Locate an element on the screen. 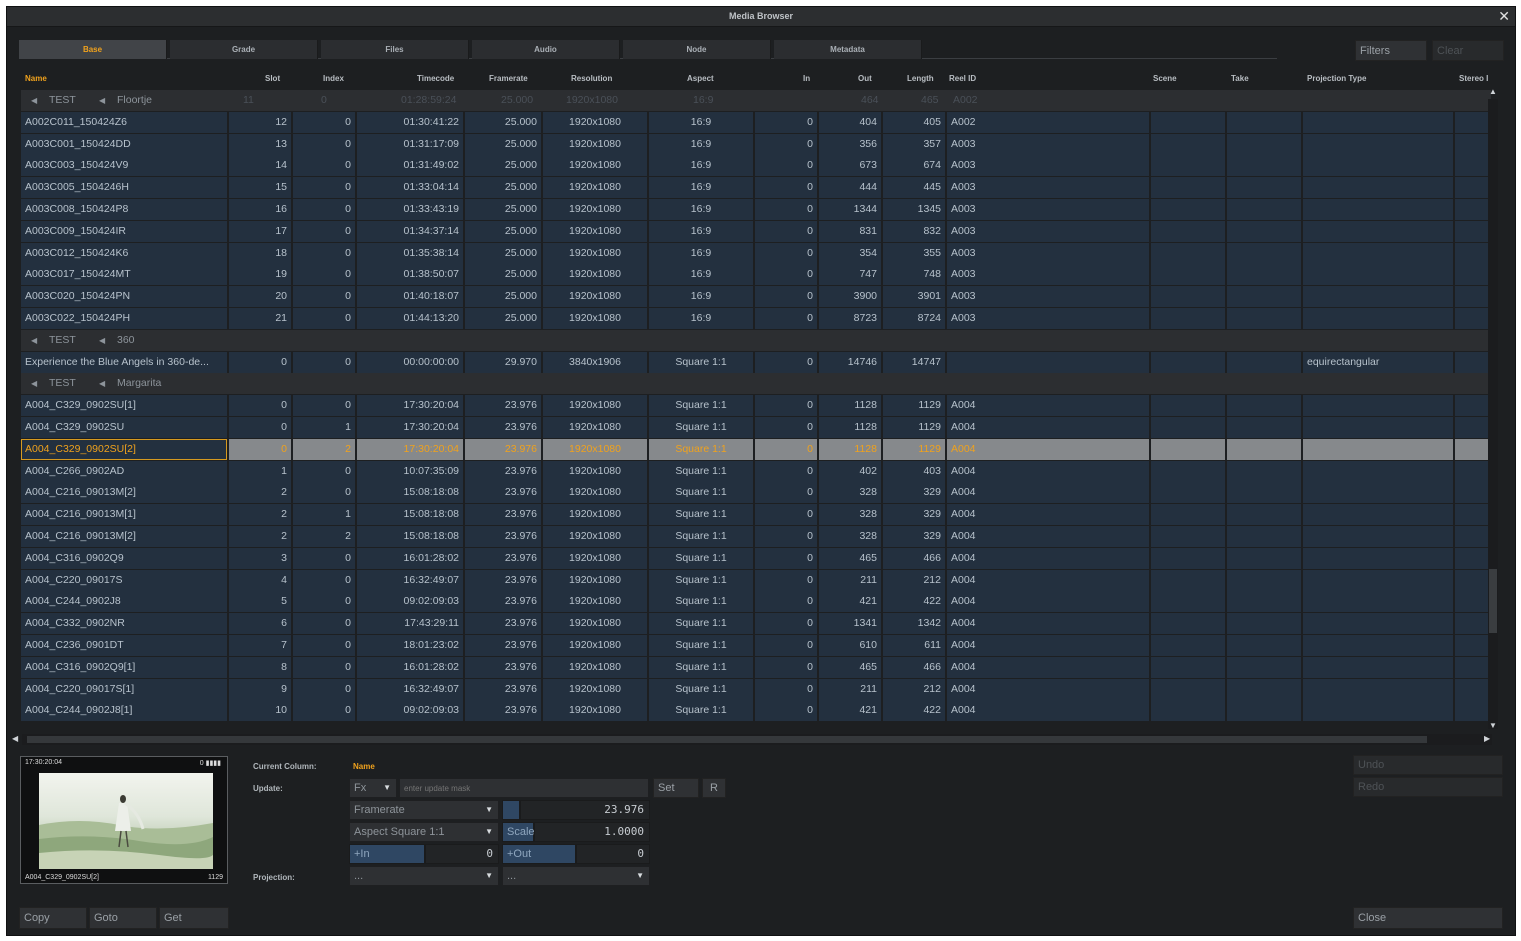  cell-tc: 17:30:20:04 is located at coordinates (410, 449).